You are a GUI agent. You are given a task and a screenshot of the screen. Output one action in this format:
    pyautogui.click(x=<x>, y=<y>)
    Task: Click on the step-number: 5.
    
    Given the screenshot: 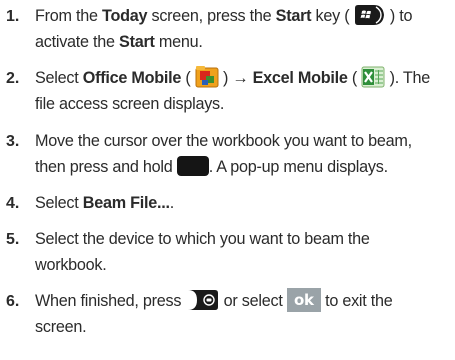 What is the action you would take?
    pyautogui.click(x=13, y=239)
    